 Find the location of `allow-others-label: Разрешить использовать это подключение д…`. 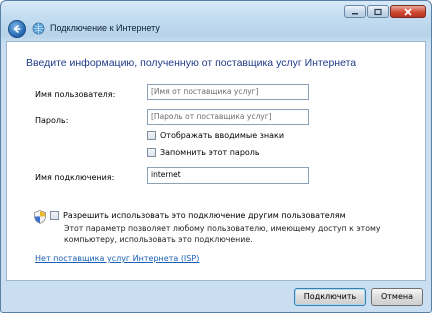

allow-others-label: Разрешить использовать это подключение д… is located at coordinates (204, 215).